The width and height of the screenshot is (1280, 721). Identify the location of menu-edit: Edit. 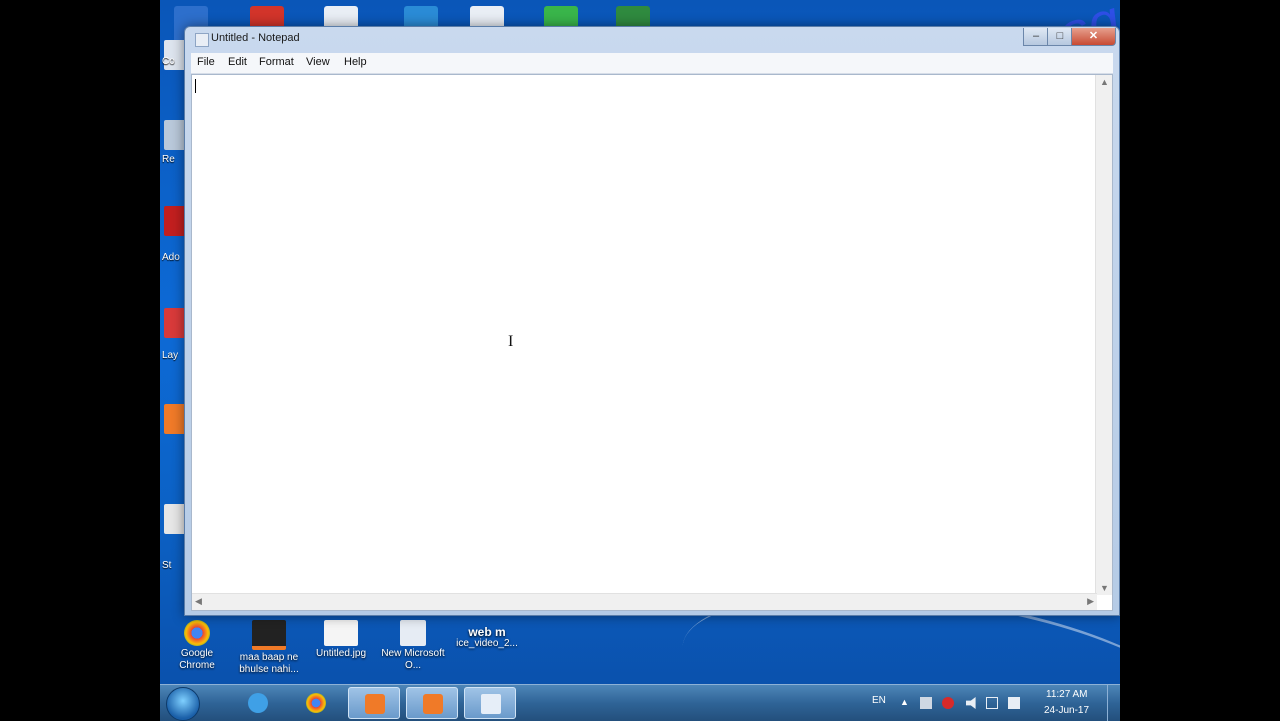
(237, 62).